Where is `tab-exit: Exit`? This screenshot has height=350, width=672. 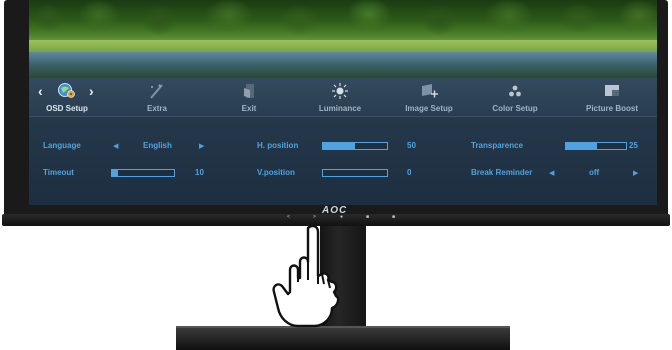
tab-exit: Exit is located at coordinates (249, 97).